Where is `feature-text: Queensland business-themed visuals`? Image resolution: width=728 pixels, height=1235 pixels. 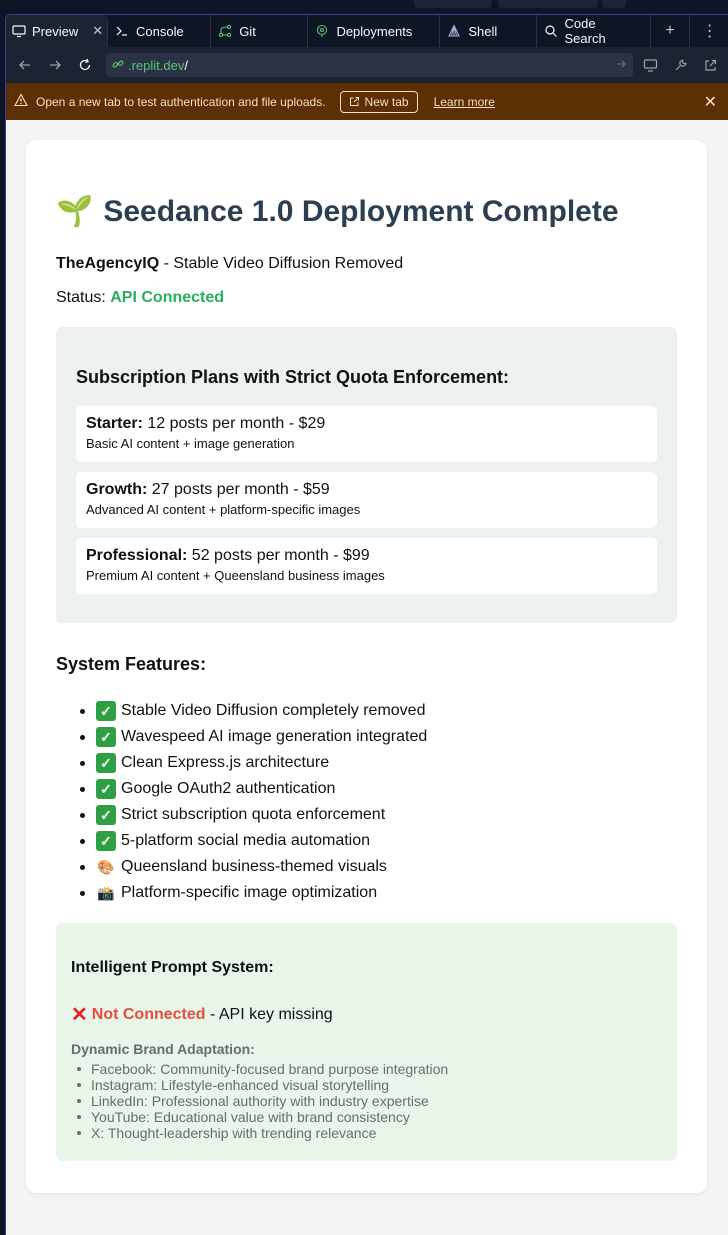 feature-text: Queensland business-themed visuals is located at coordinates (254, 866).